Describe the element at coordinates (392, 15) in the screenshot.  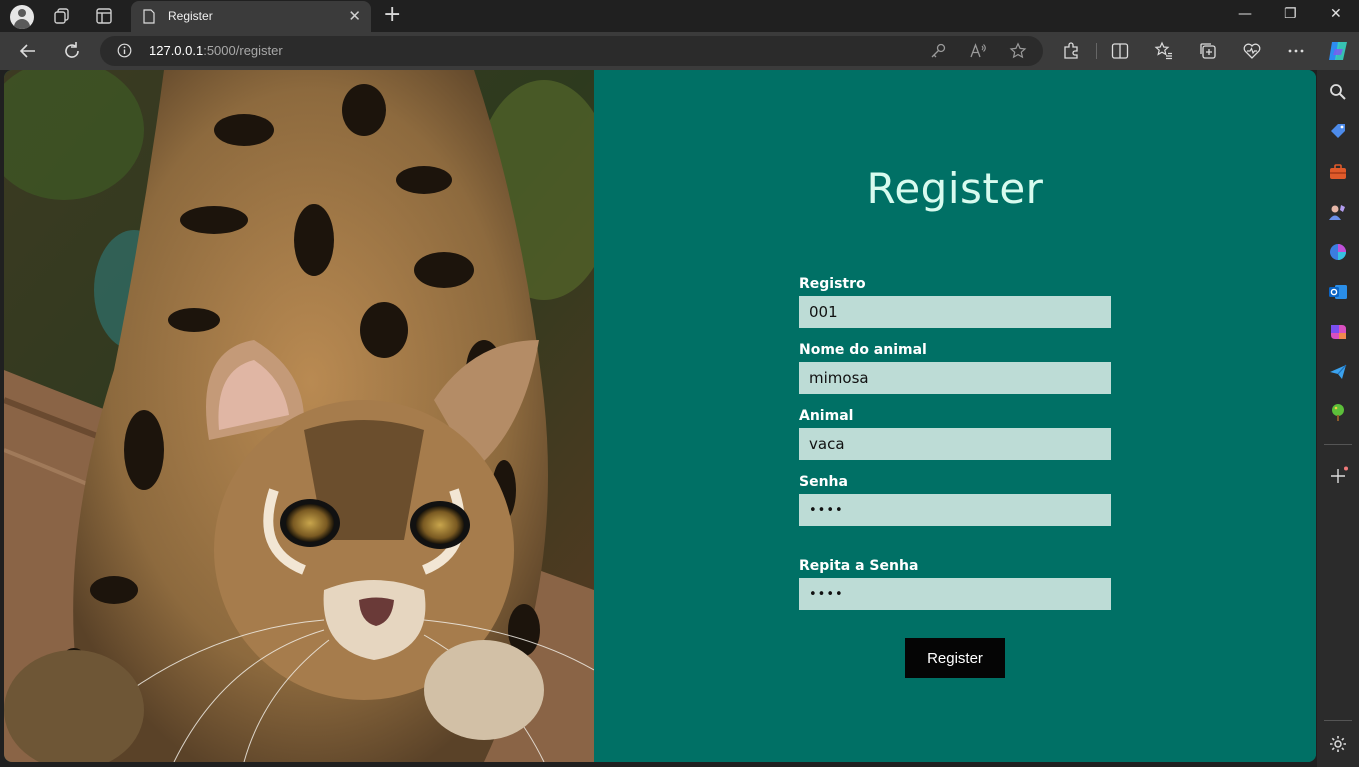
I see `new-tab-icon: +` at that location.